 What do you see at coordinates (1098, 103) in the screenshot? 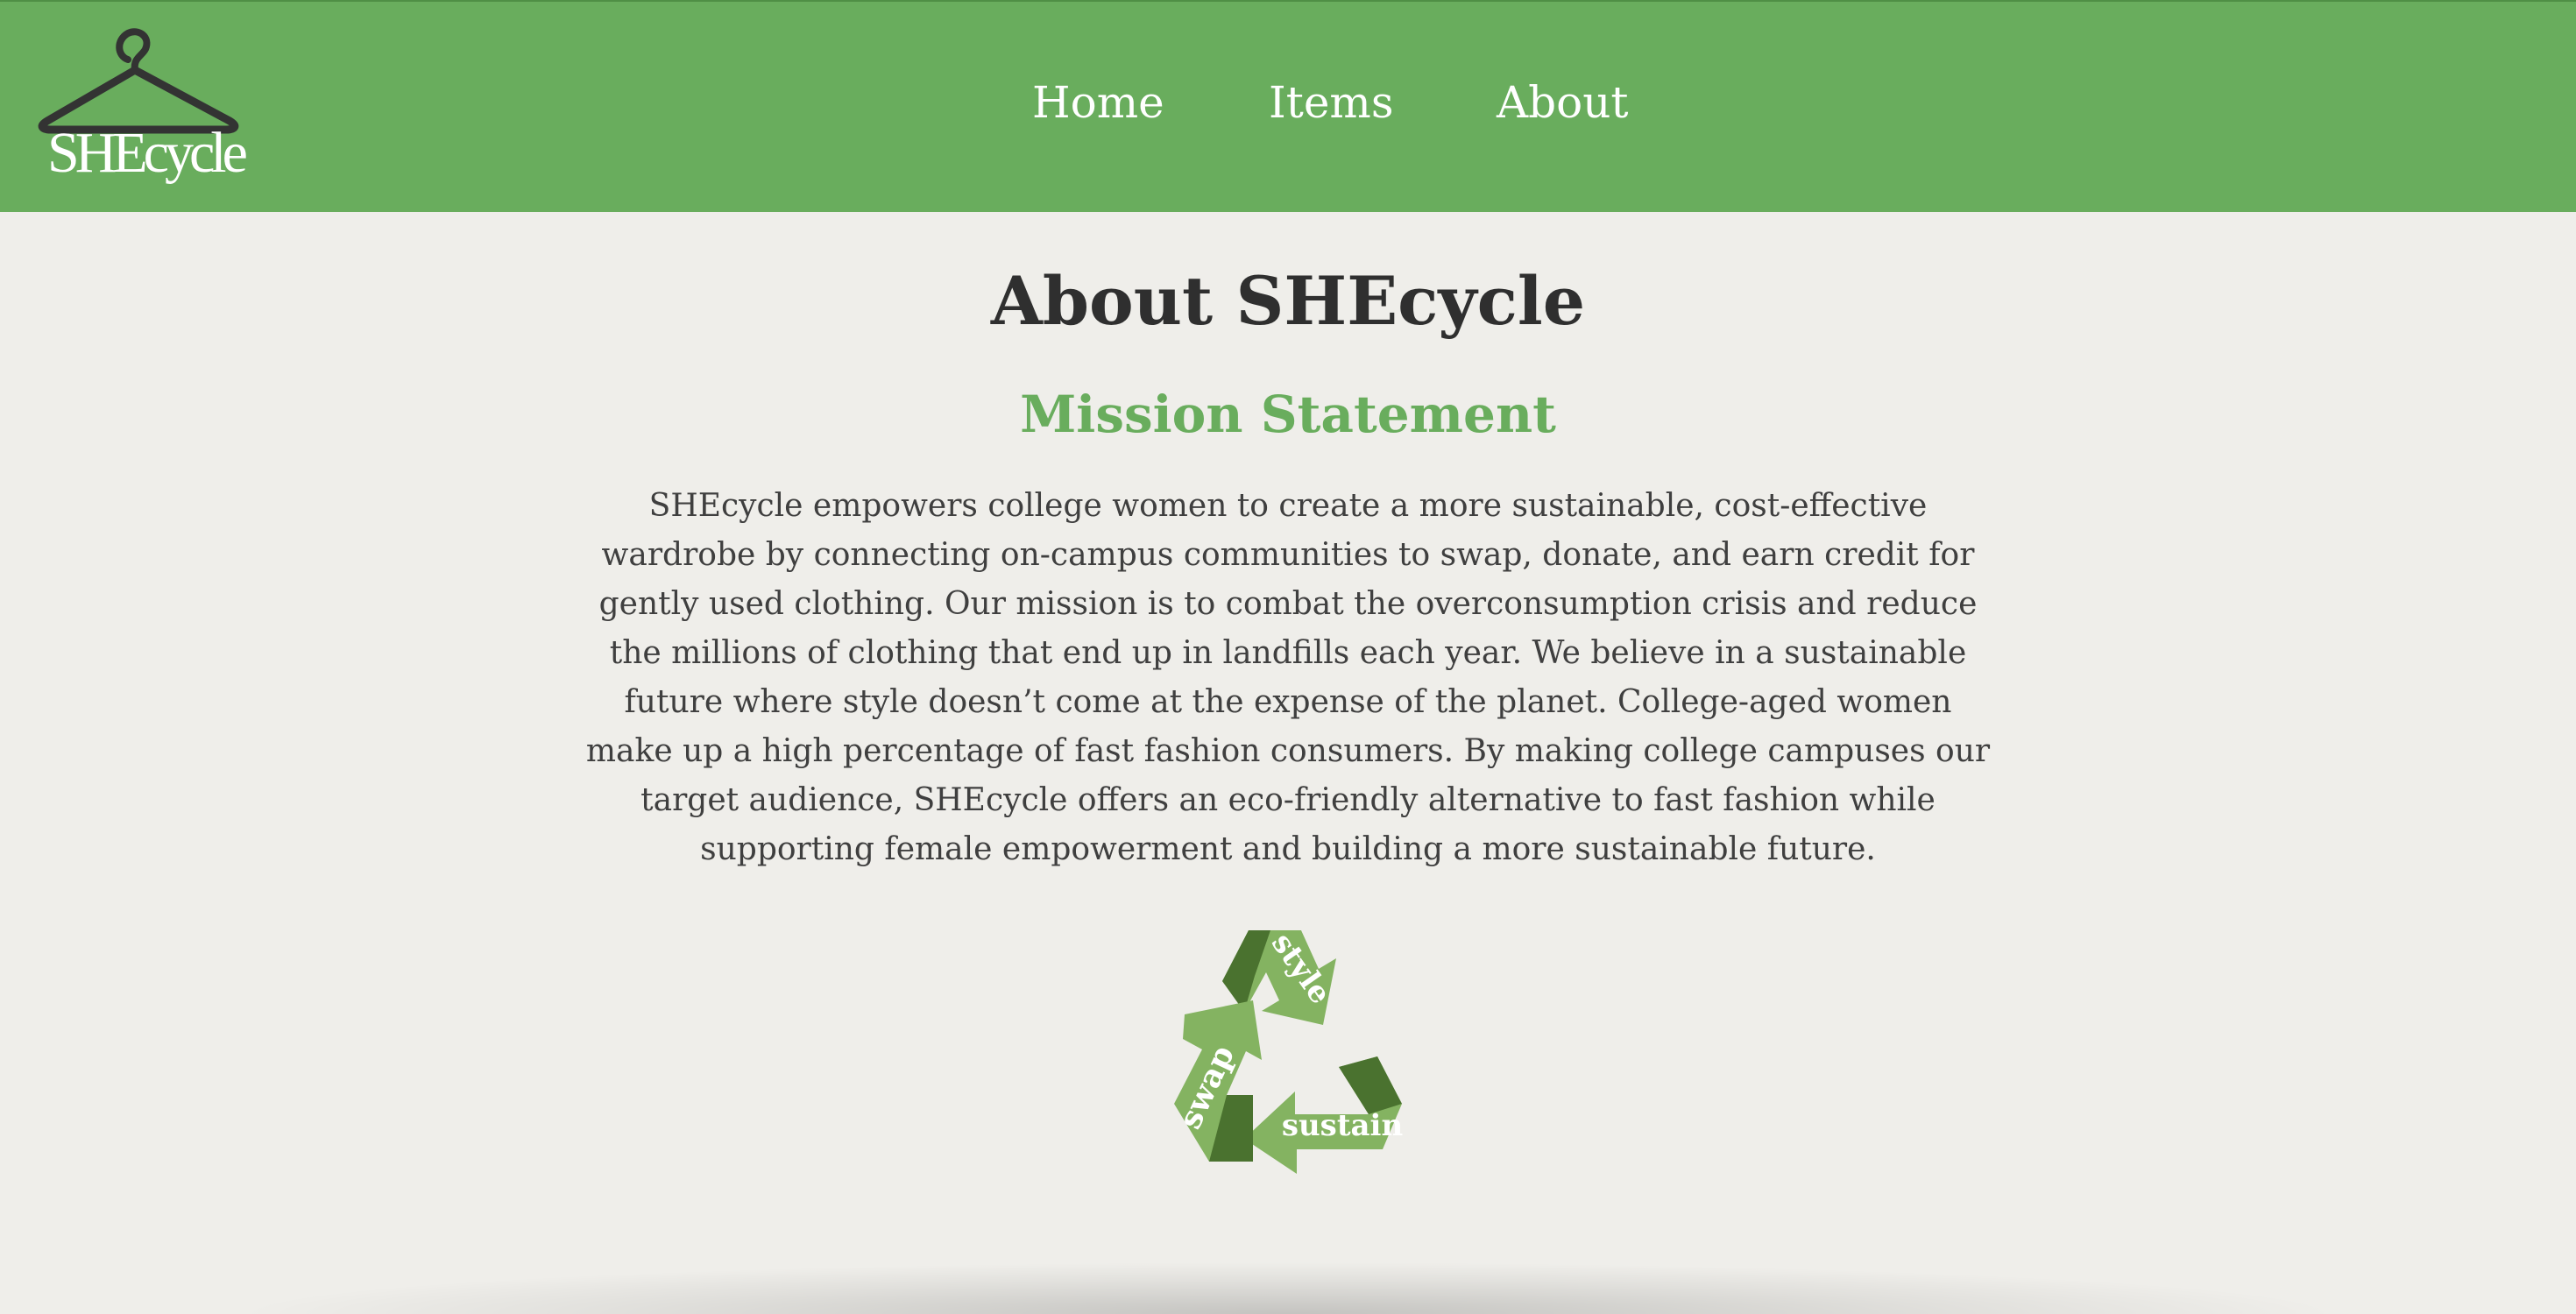
I see `nav-home: Home` at bounding box center [1098, 103].